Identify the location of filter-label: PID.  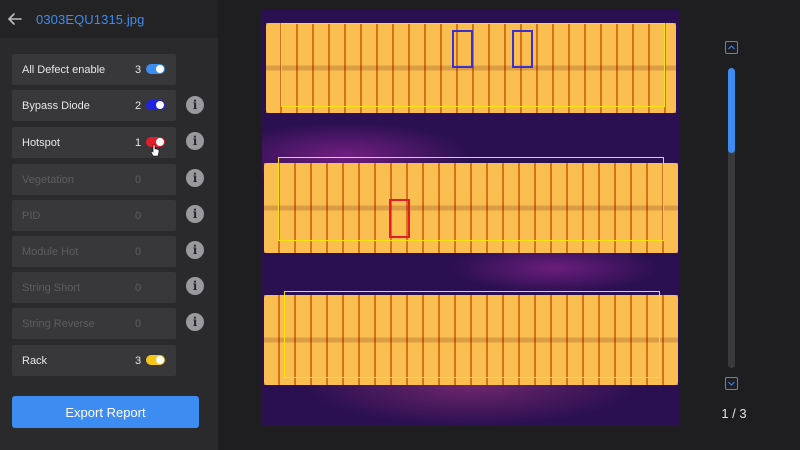
(31, 215).